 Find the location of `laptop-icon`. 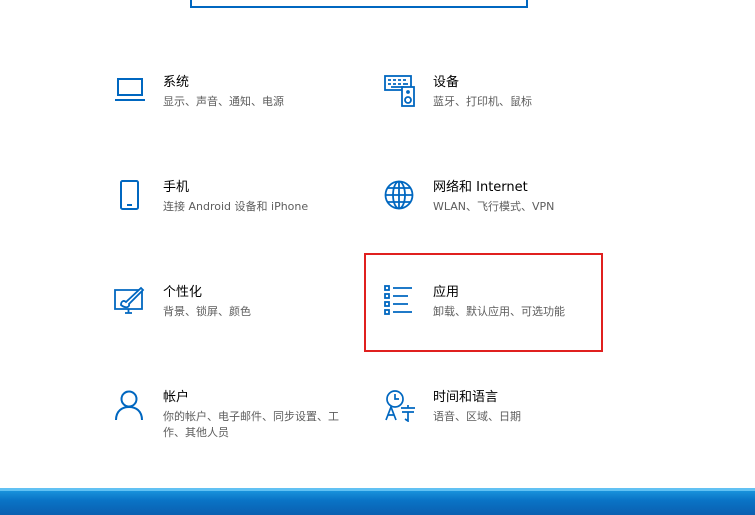

laptop-icon is located at coordinates (130, 91).